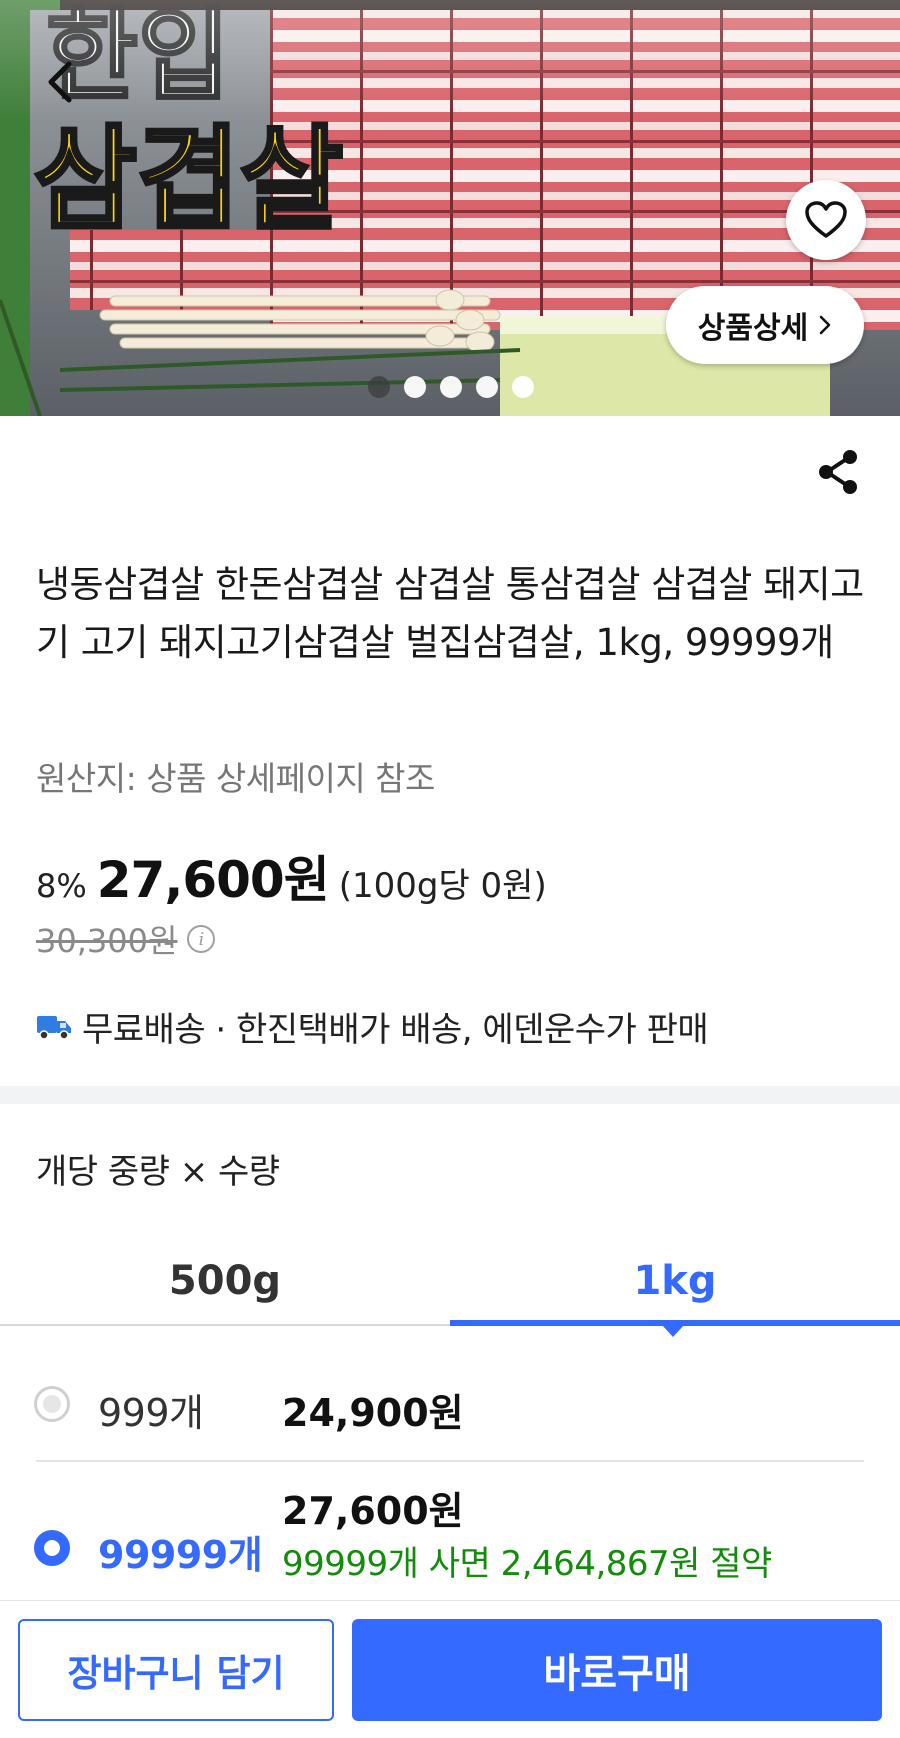 This screenshot has height=1738, width=900. Describe the element at coordinates (61, 886) in the screenshot. I see `discount-rate: 8%` at that location.